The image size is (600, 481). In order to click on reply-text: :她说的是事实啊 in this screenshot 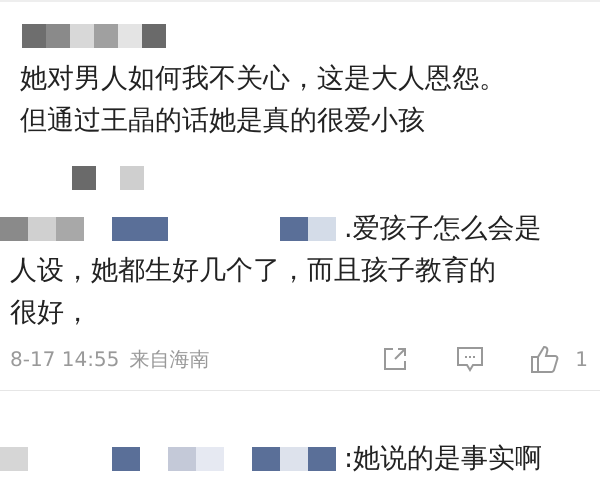, I will do `click(443, 459)`.